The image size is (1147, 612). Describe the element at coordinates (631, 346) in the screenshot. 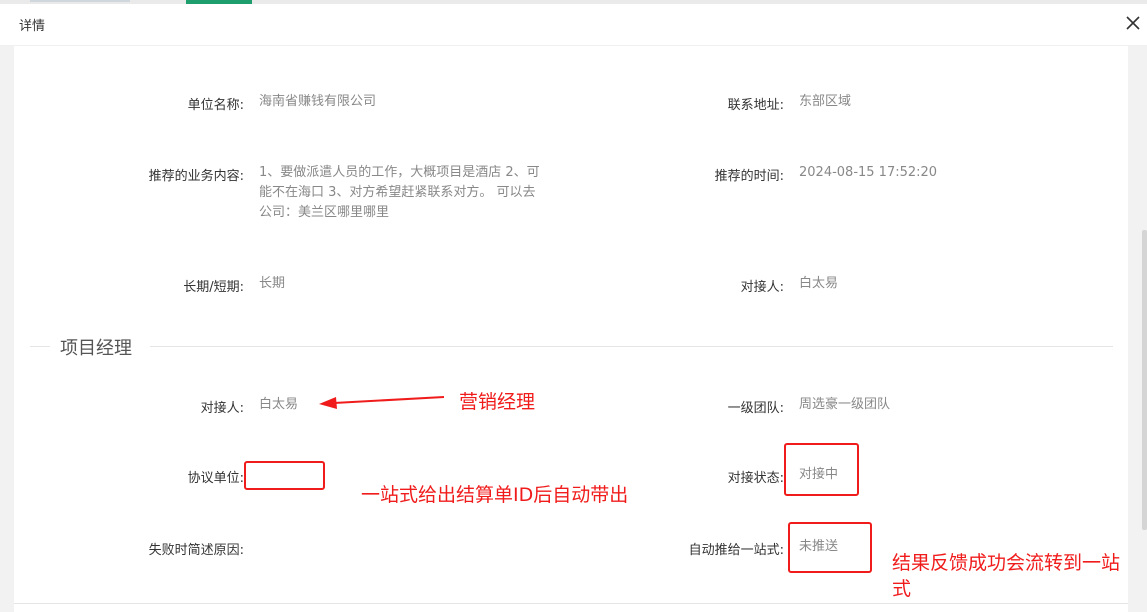

I see `divider-line-right` at that location.